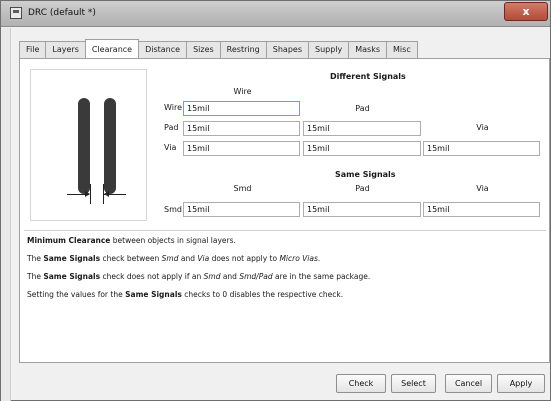 The width and height of the screenshot is (551, 401). I want to click on clearance-illustration, so click(88, 145).